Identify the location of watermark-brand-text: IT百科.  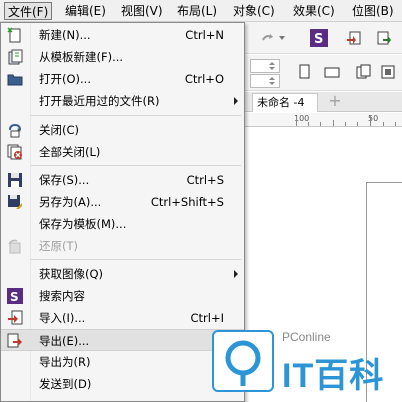
(333, 376).